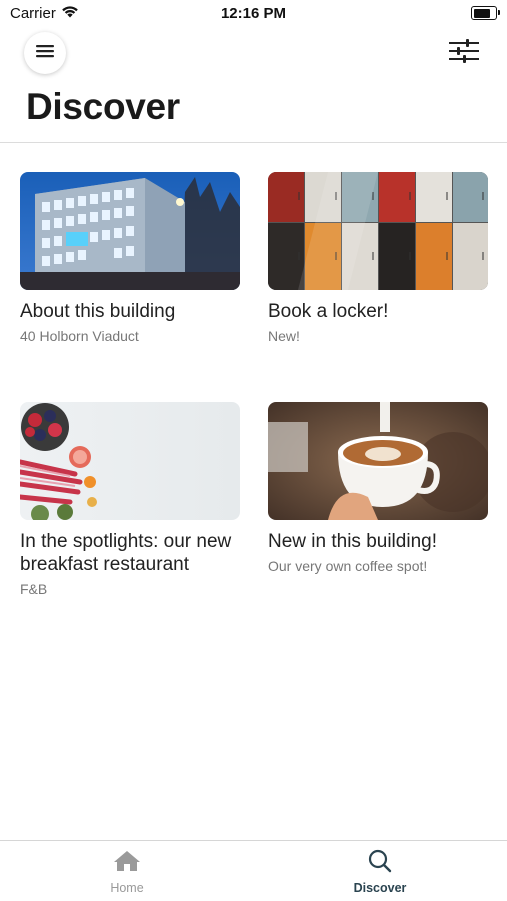 The height and width of the screenshot is (901, 507). I want to click on card-subtitle: Our very own coffee spot!, so click(348, 566).